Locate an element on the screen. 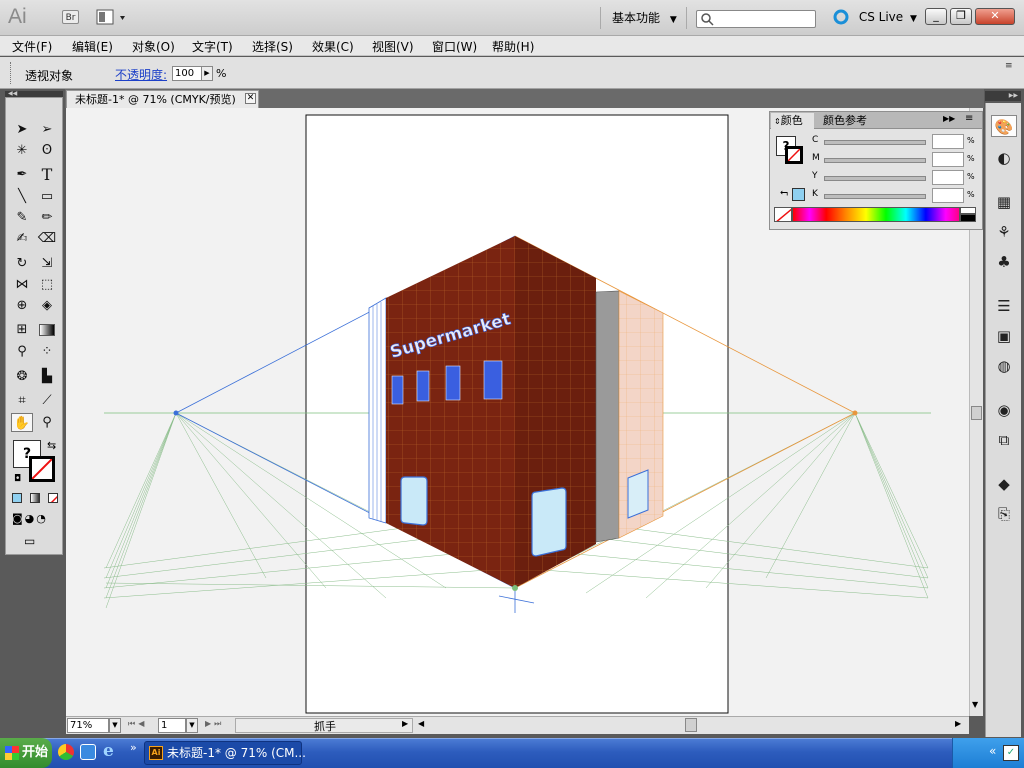 The height and width of the screenshot is (768, 1024). pencil-tool-icon: ✏ is located at coordinates (47, 217).